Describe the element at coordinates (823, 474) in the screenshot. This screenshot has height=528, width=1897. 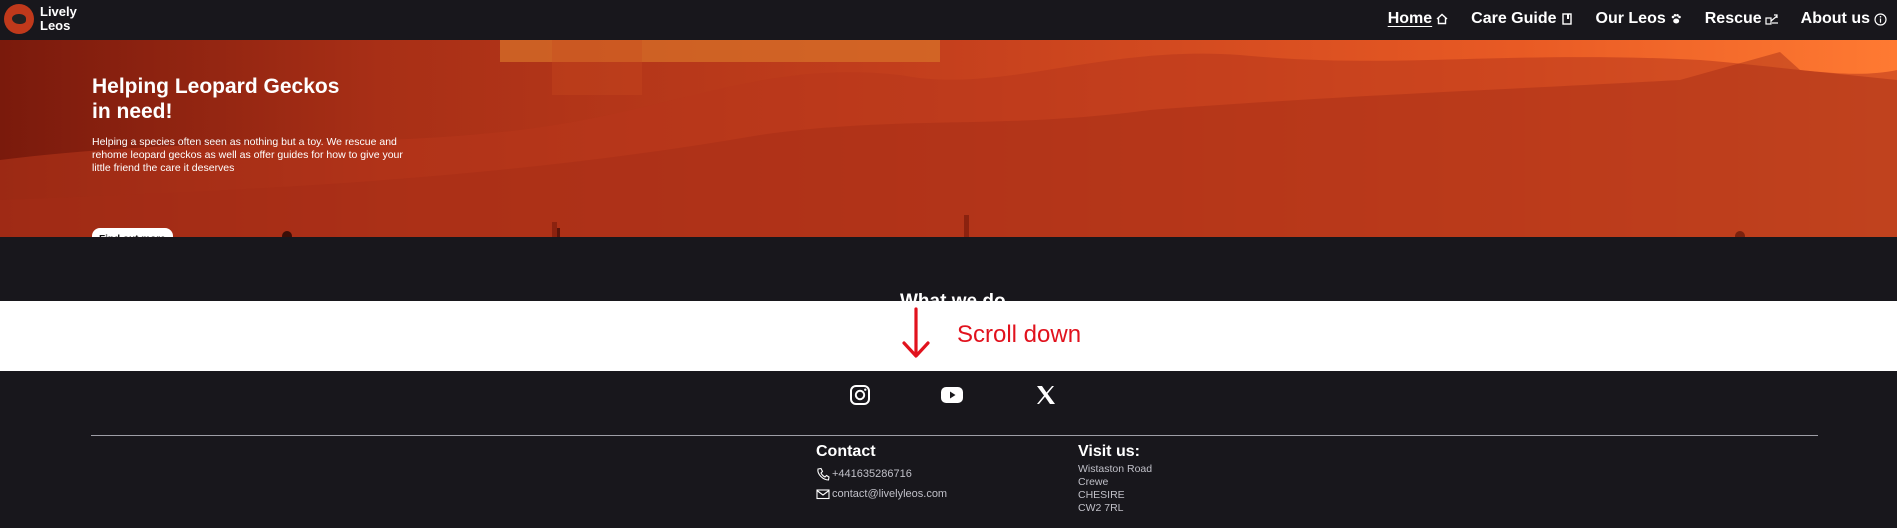
I see `phone-icon` at that location.